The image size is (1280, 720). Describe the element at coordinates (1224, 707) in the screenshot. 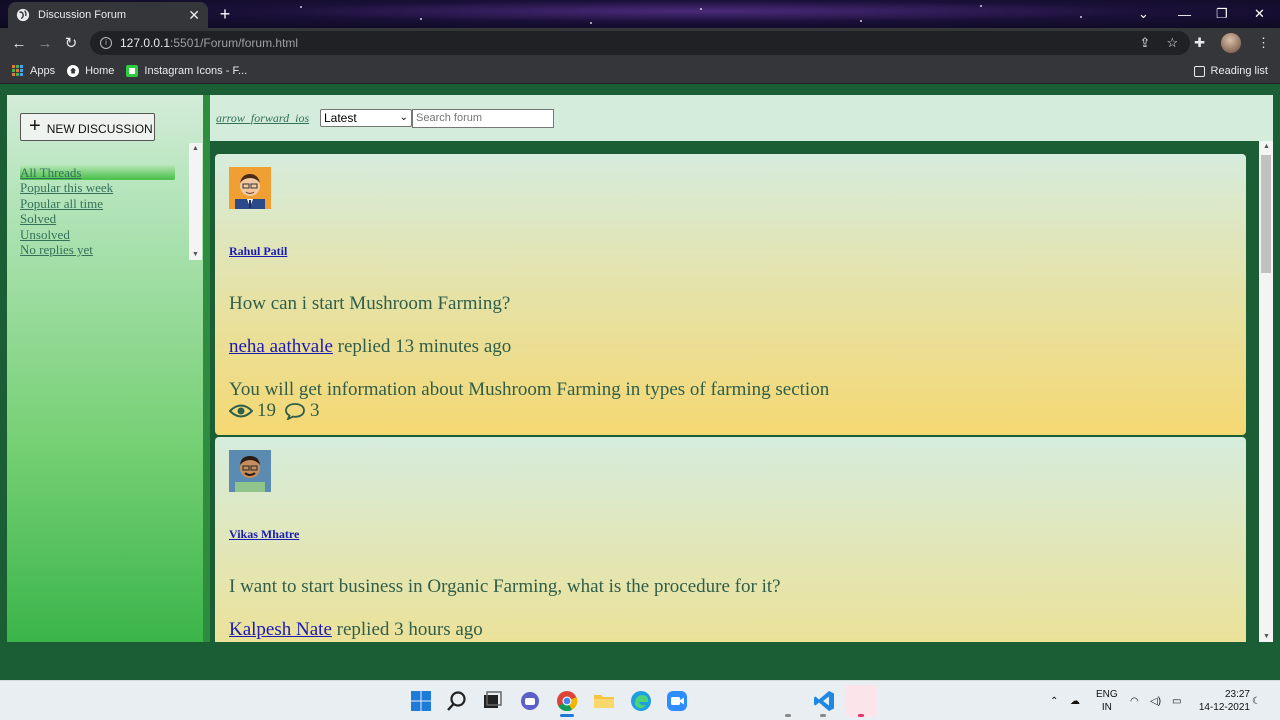

I see `clock-date: 14-12-2021` at that location.